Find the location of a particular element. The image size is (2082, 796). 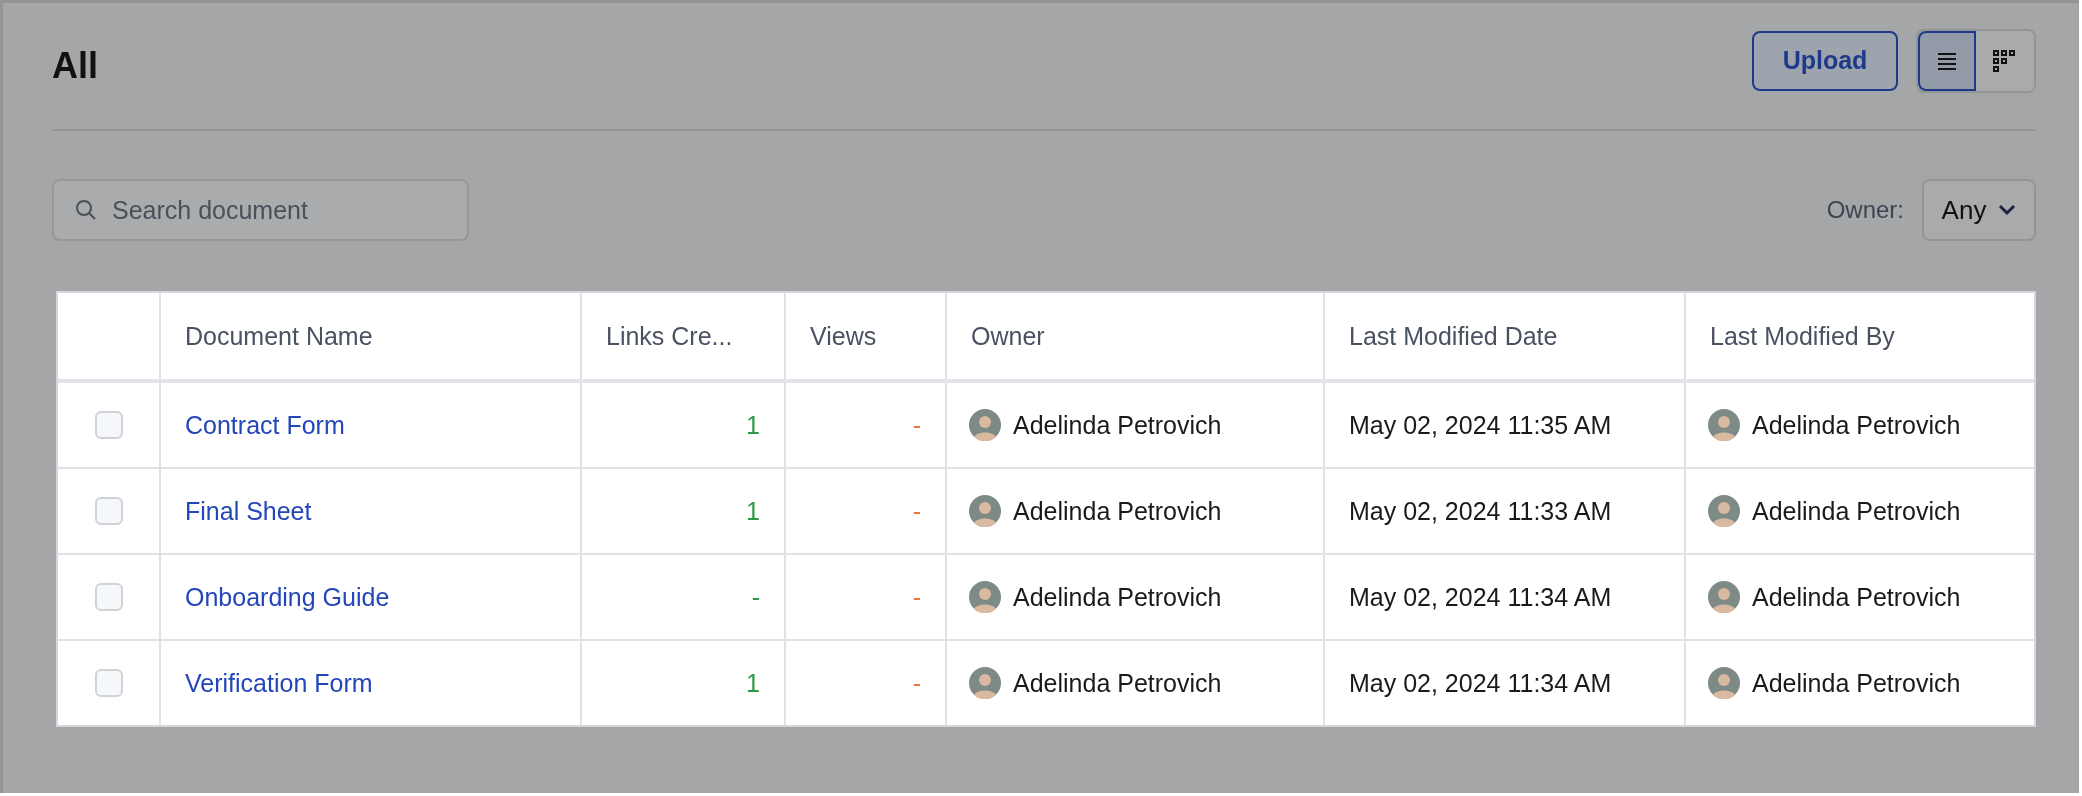

column-header: Last Modified By is located at coordinates (1802, 336).